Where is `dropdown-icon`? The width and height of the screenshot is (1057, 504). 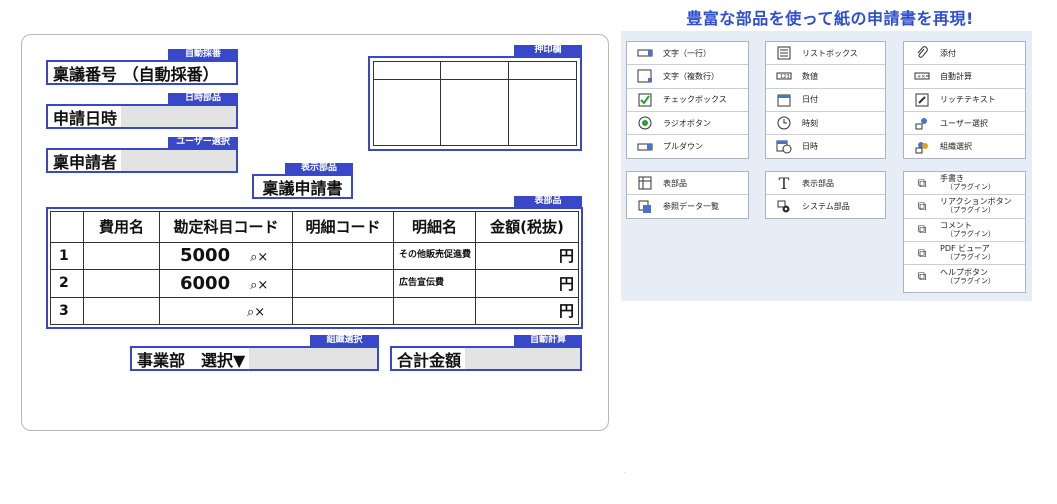
dropdown-icon is located at coordinates (645, 147).